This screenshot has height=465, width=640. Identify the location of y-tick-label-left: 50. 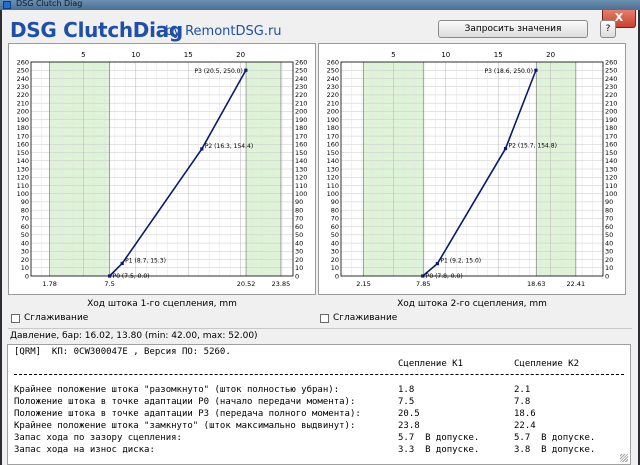
(25, 235).